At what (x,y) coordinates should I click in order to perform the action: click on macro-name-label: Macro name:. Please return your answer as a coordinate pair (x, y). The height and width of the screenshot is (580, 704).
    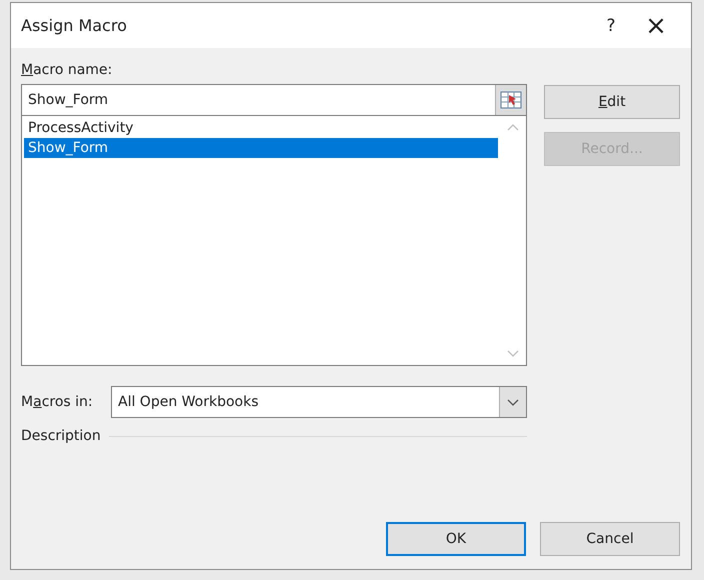
    Looking at the image, I should click on (67, 70).